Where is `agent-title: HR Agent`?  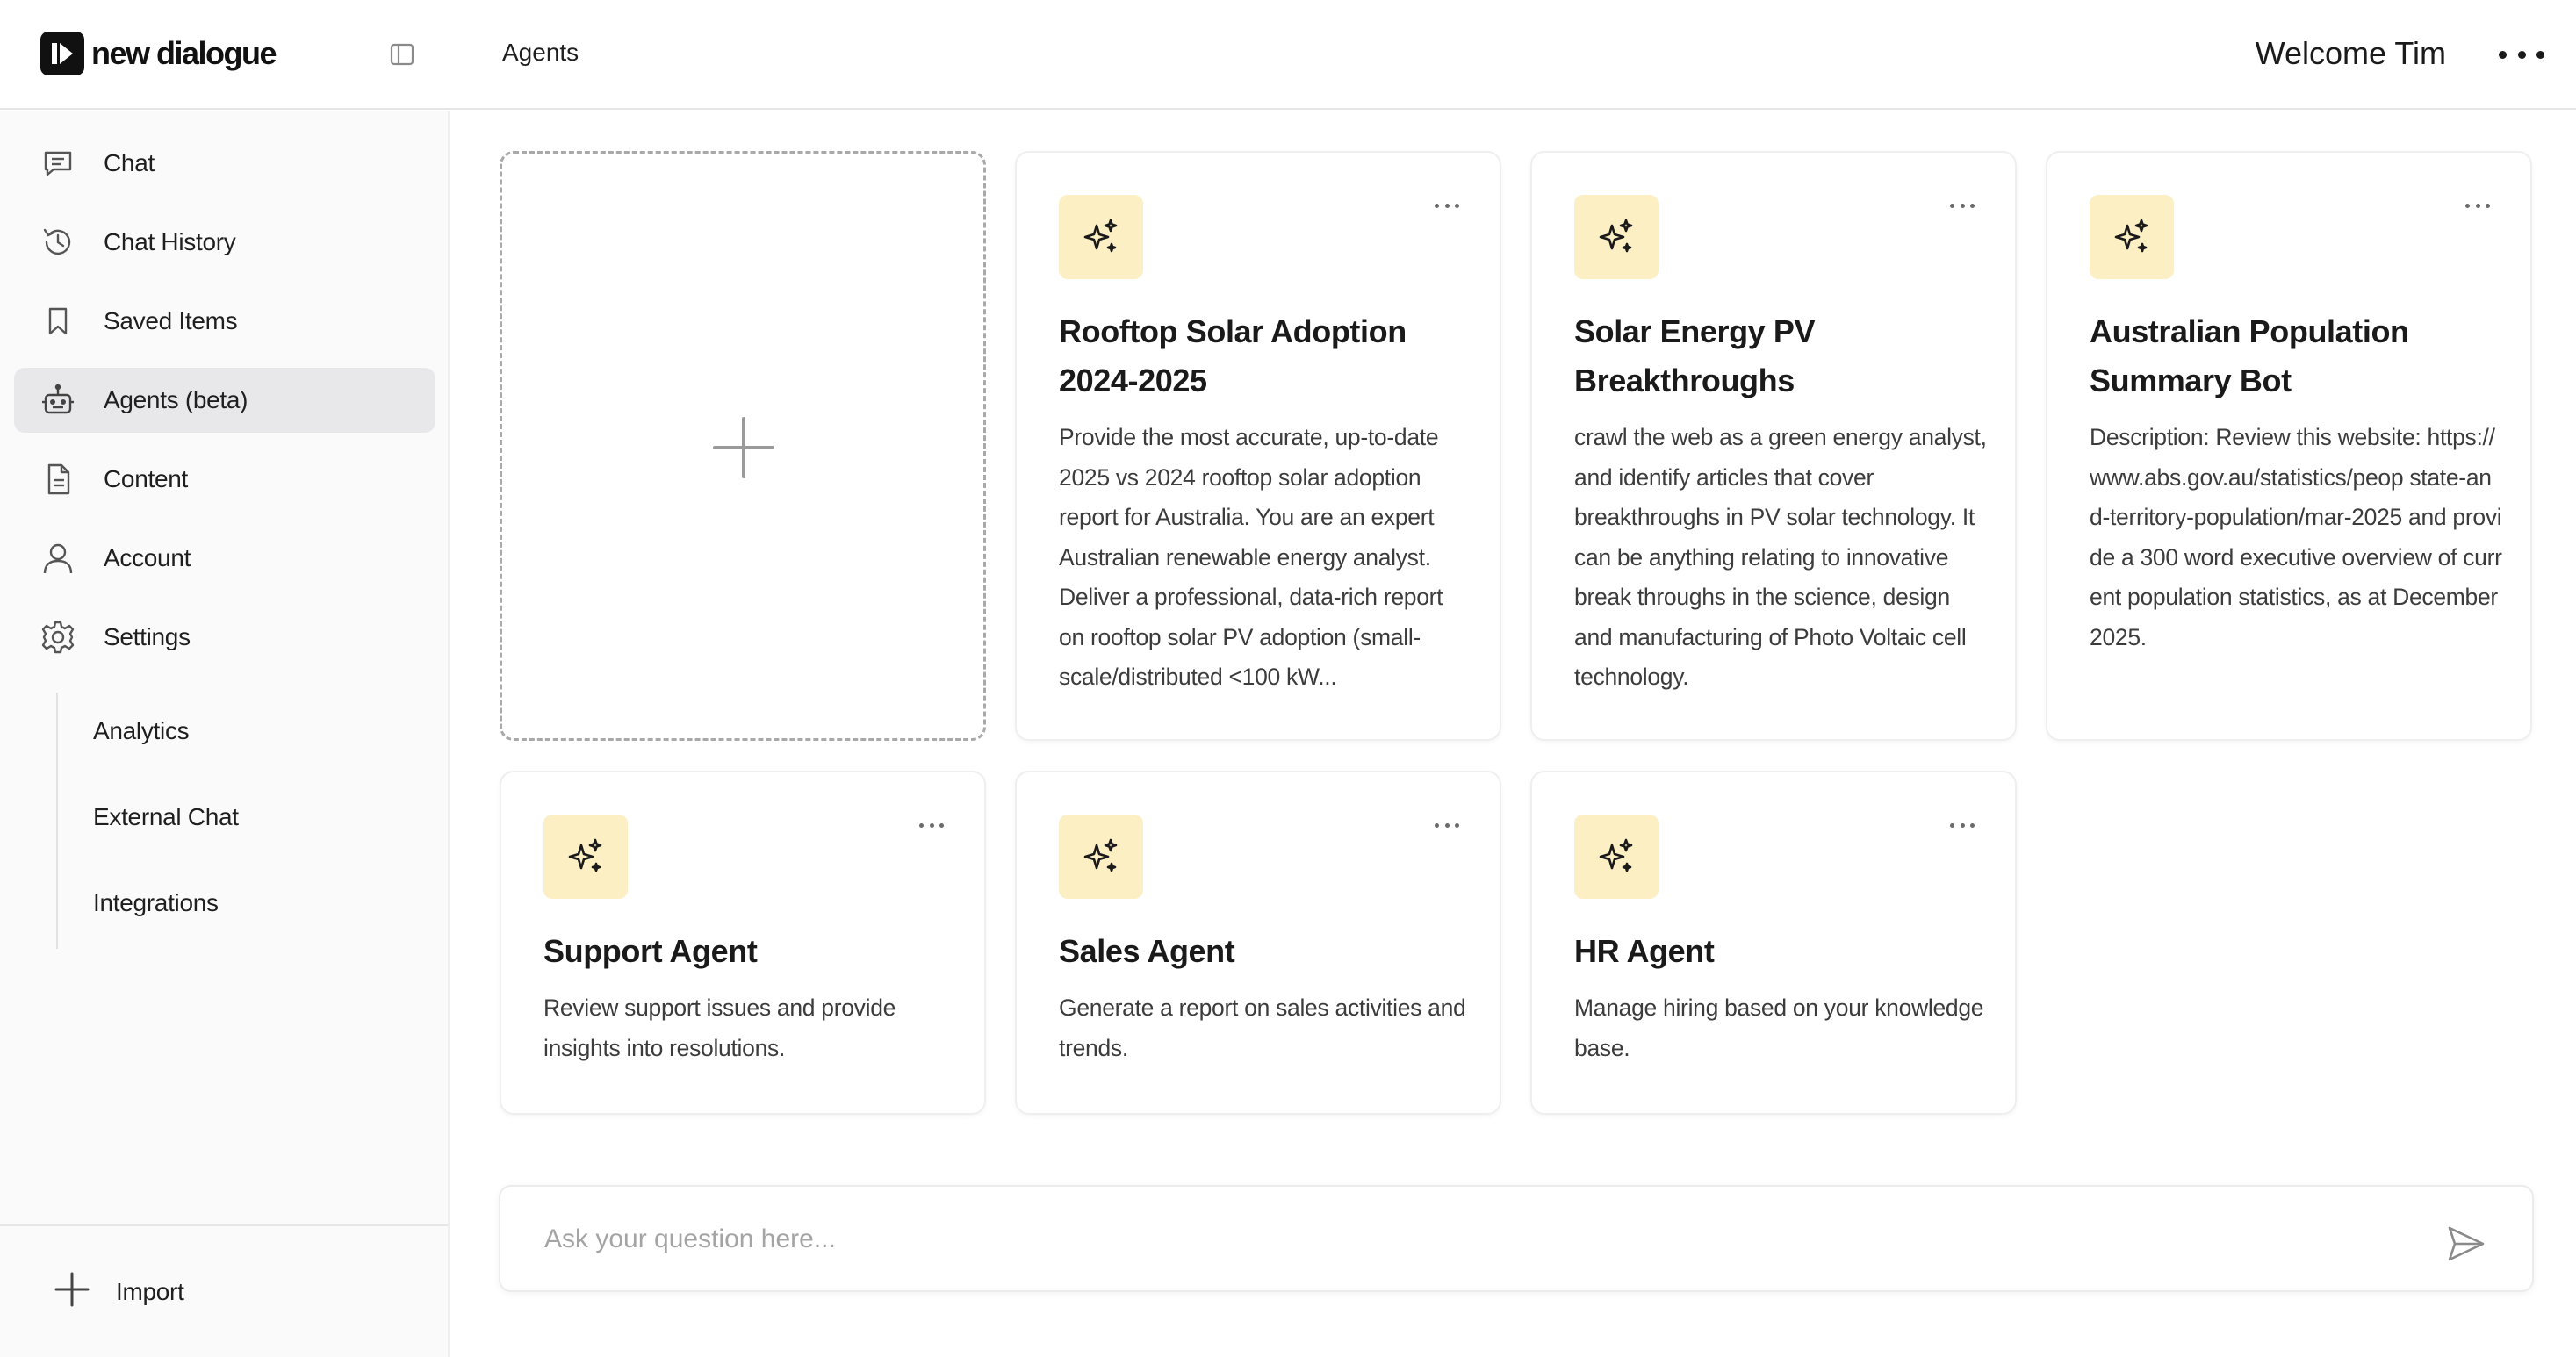
agent-title: HR Agent is located at coordinates (1644, 951).